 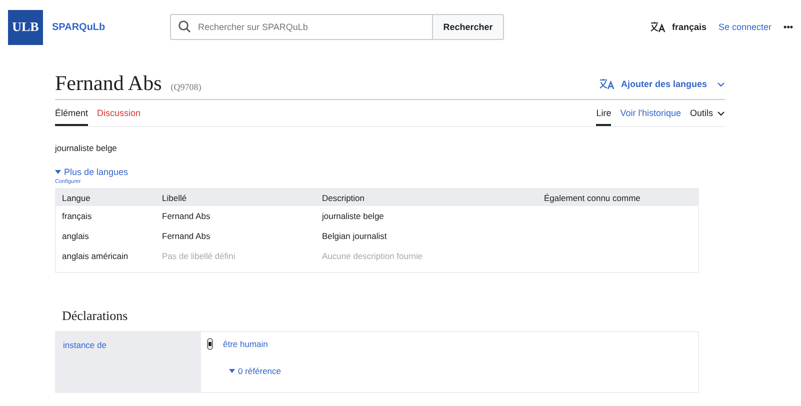 I want to click on site-name-link: SPARQuLb, so click(x=111, y=27).